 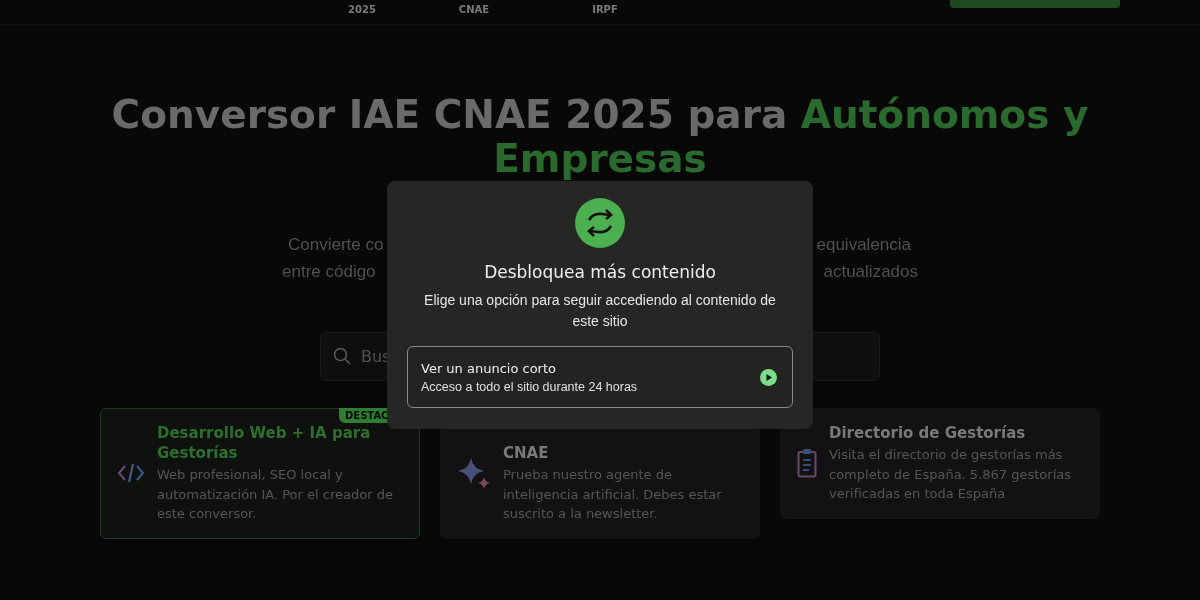 What do you see at coordinates (600, 311) in the screenshot?
I see `modal-text: Elige una opción para seguir accediendo al contenido de este sitio` at bounding box center [600, 311].